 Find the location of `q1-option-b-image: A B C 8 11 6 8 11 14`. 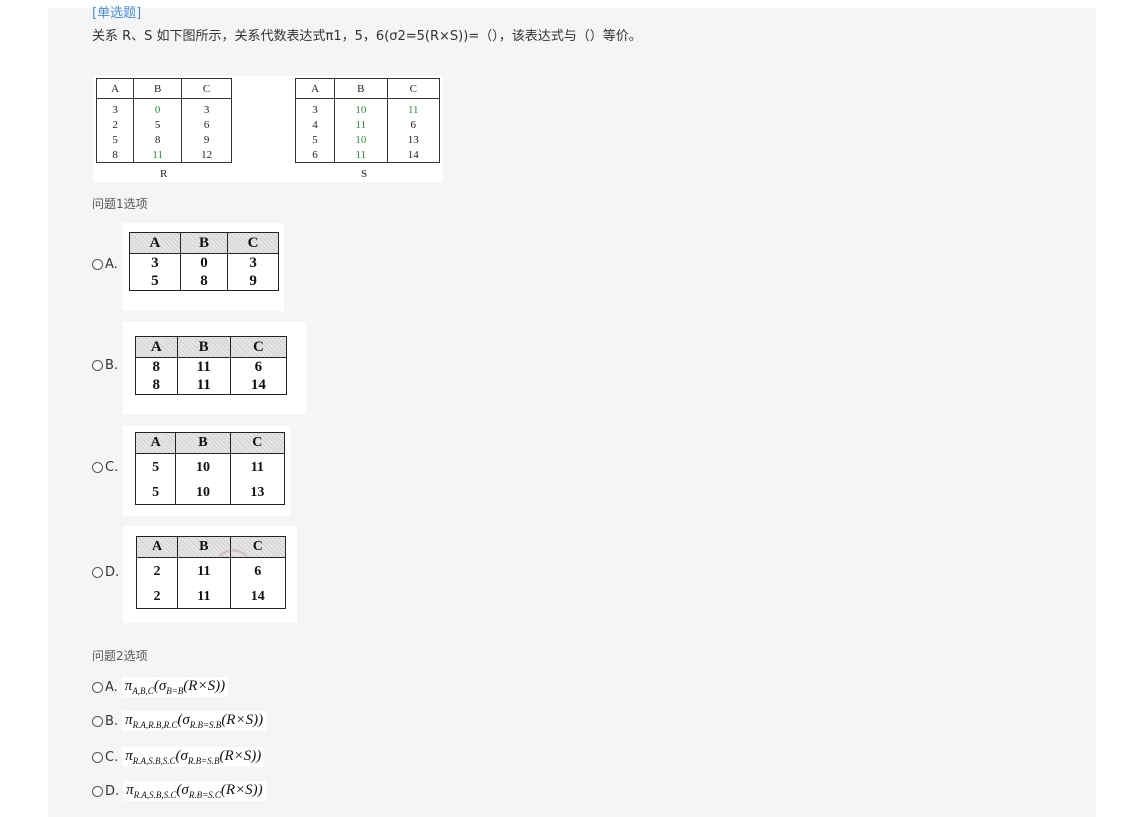

q1-option-b-image: A B C 8 11 6 8 11 14 is located at coordinates (214, 368).